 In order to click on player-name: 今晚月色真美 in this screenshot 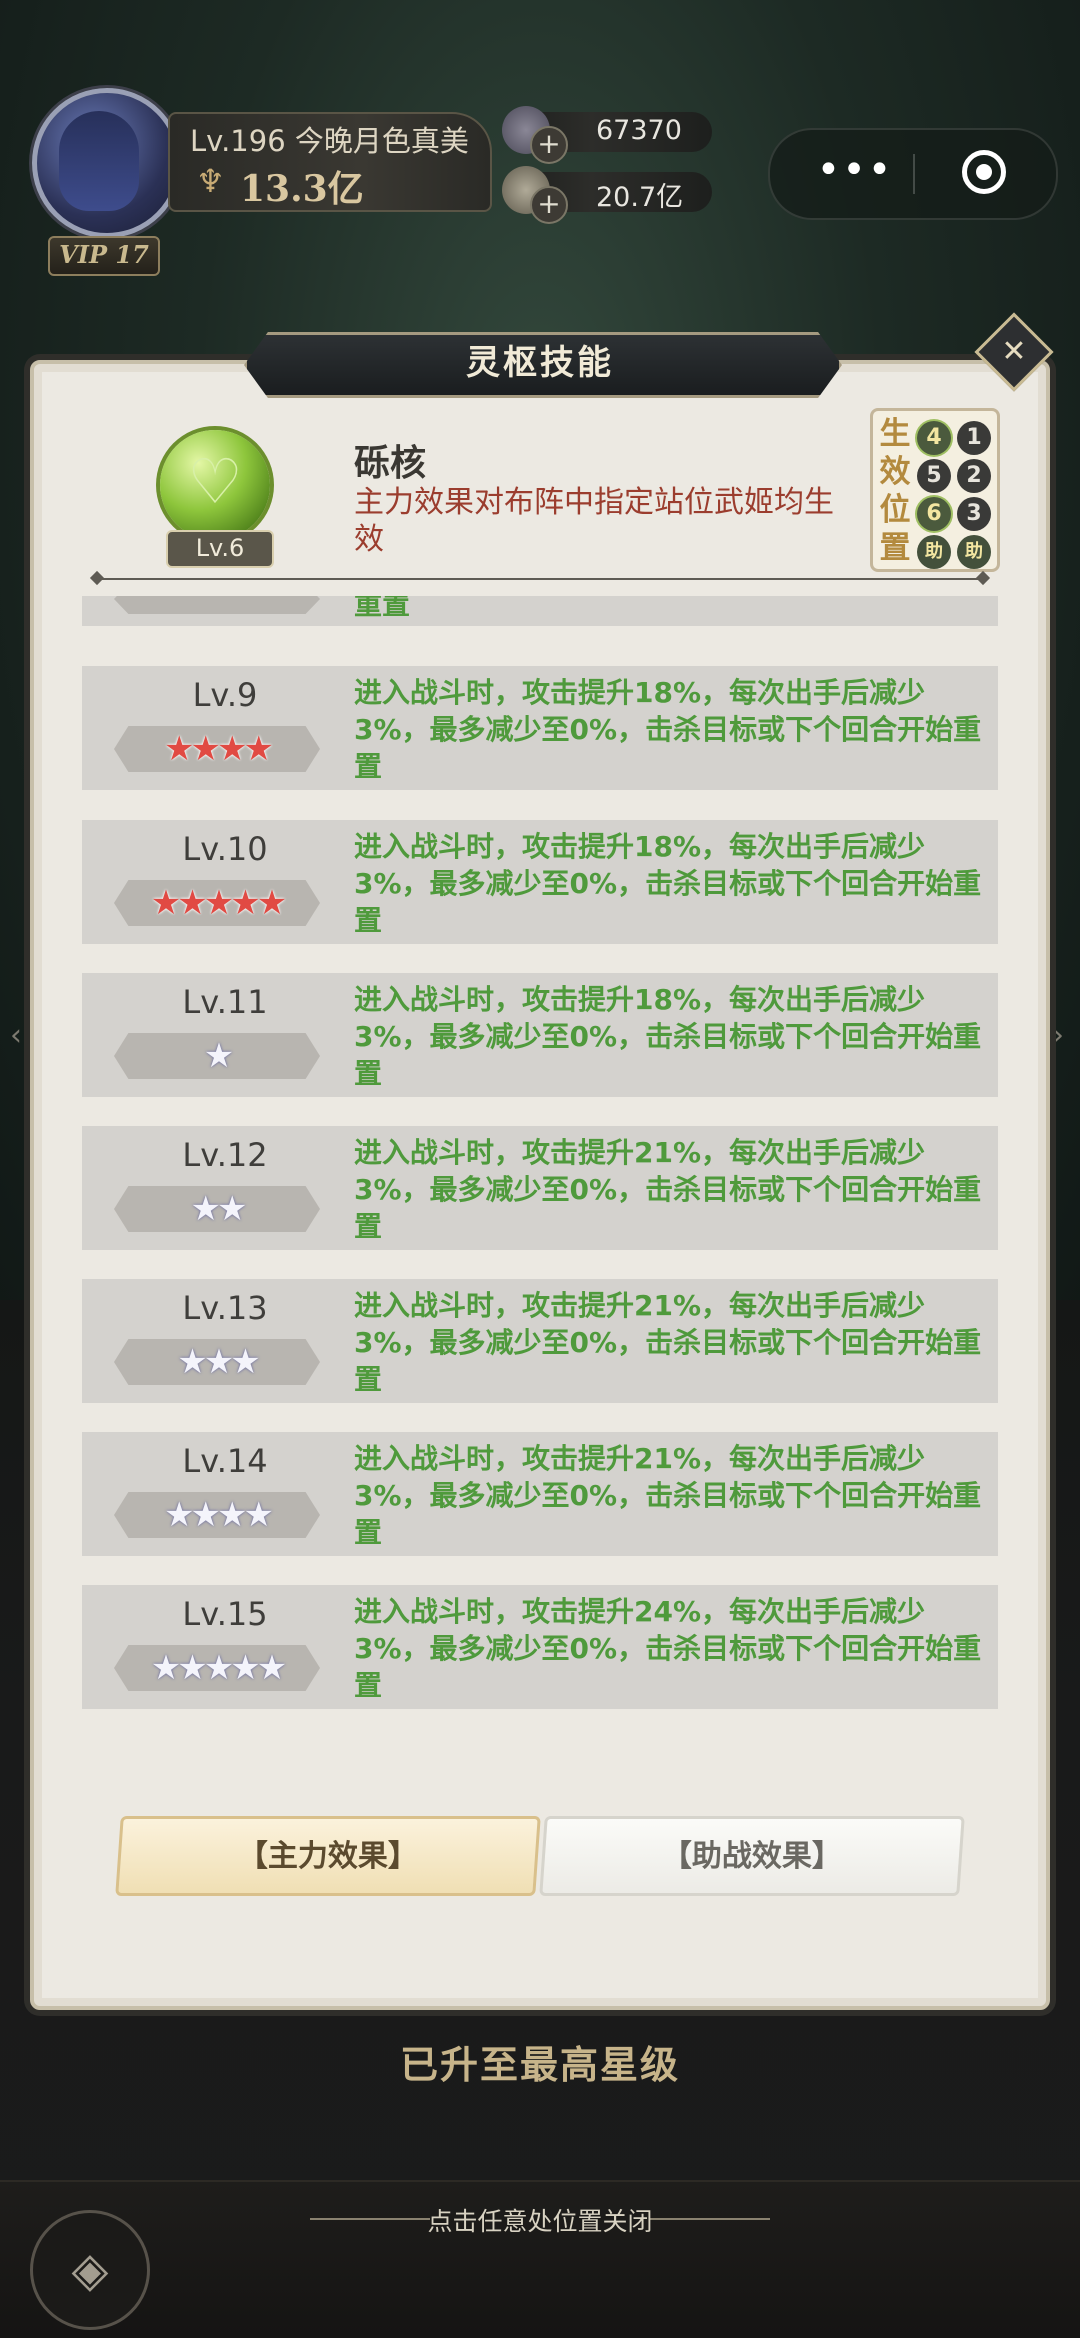, I will do `click(381, 141)`.